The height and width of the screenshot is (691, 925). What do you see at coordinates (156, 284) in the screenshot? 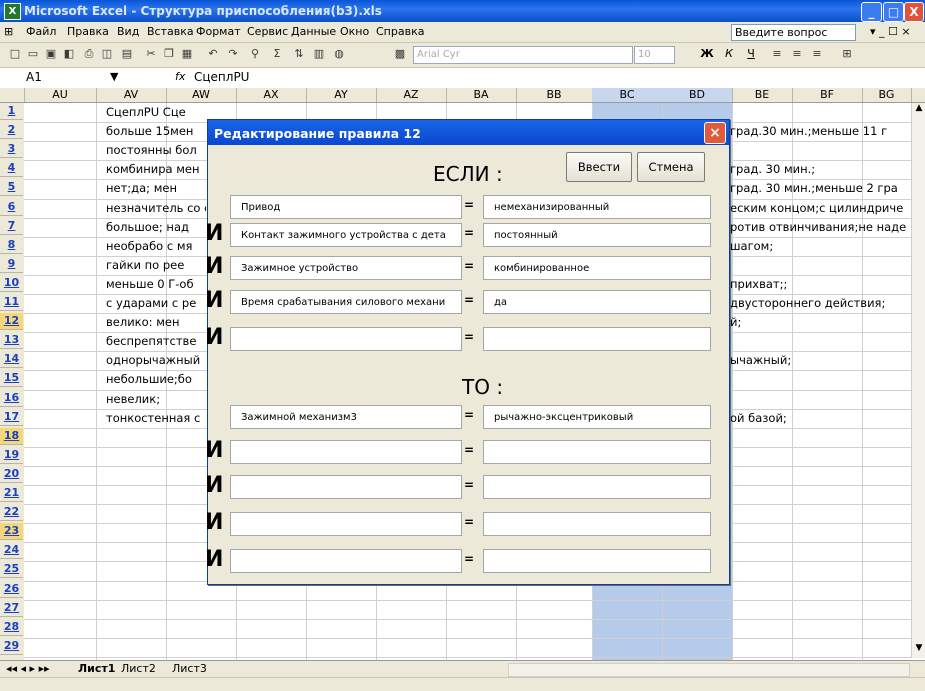
I see `cell-text: меньше 0 Г-об` at bounding box center [156, 284].